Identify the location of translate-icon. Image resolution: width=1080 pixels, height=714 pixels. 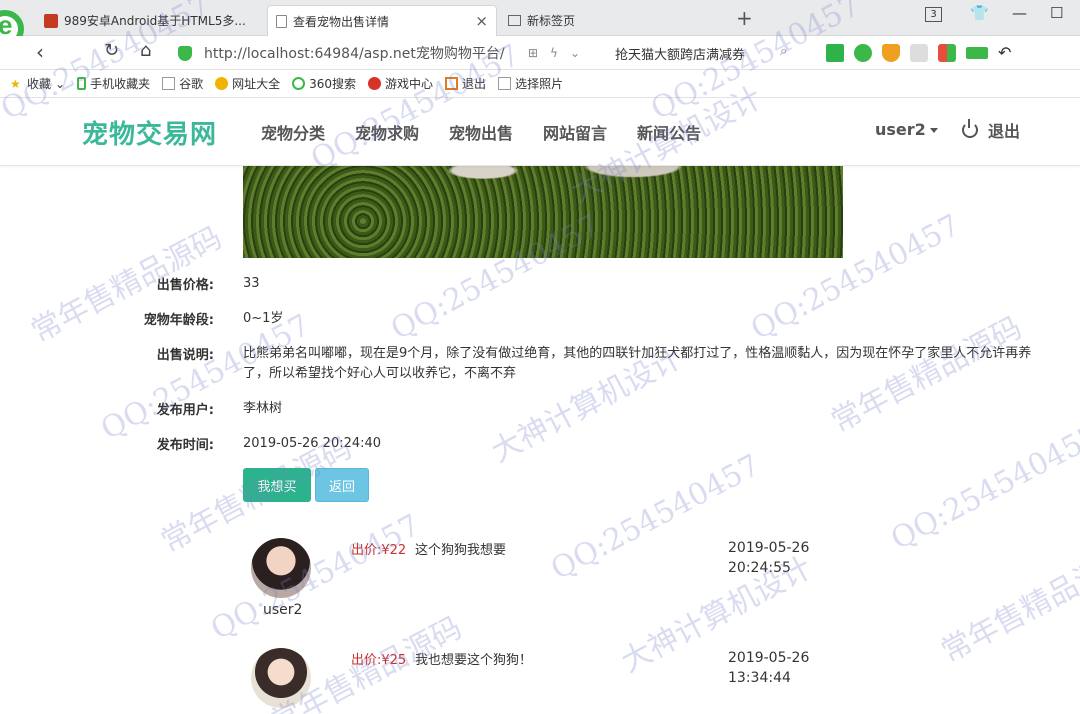
(863, 53).